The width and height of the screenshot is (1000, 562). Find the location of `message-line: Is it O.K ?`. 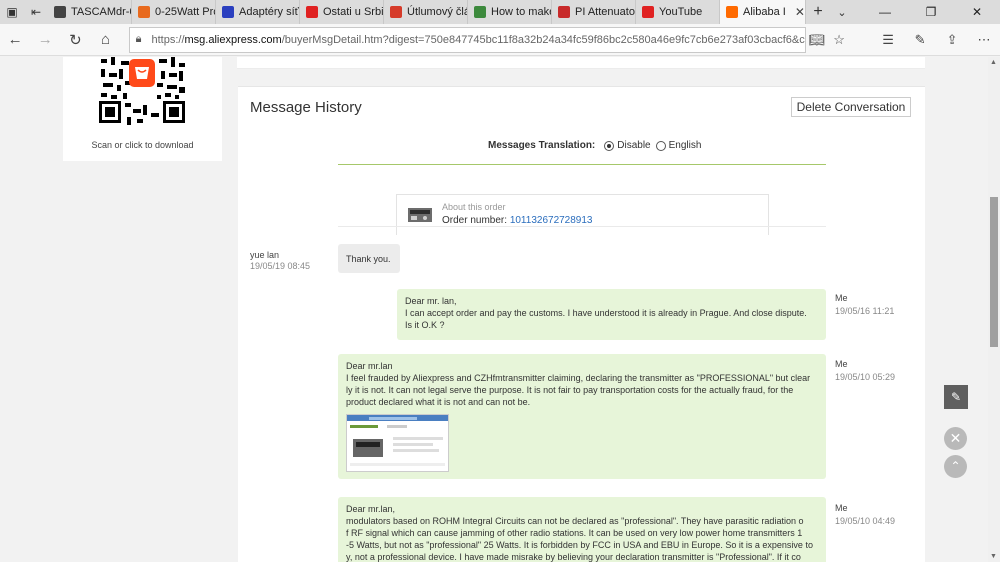

message-line: Is it O.K ? is located at coordinates (425, 325).